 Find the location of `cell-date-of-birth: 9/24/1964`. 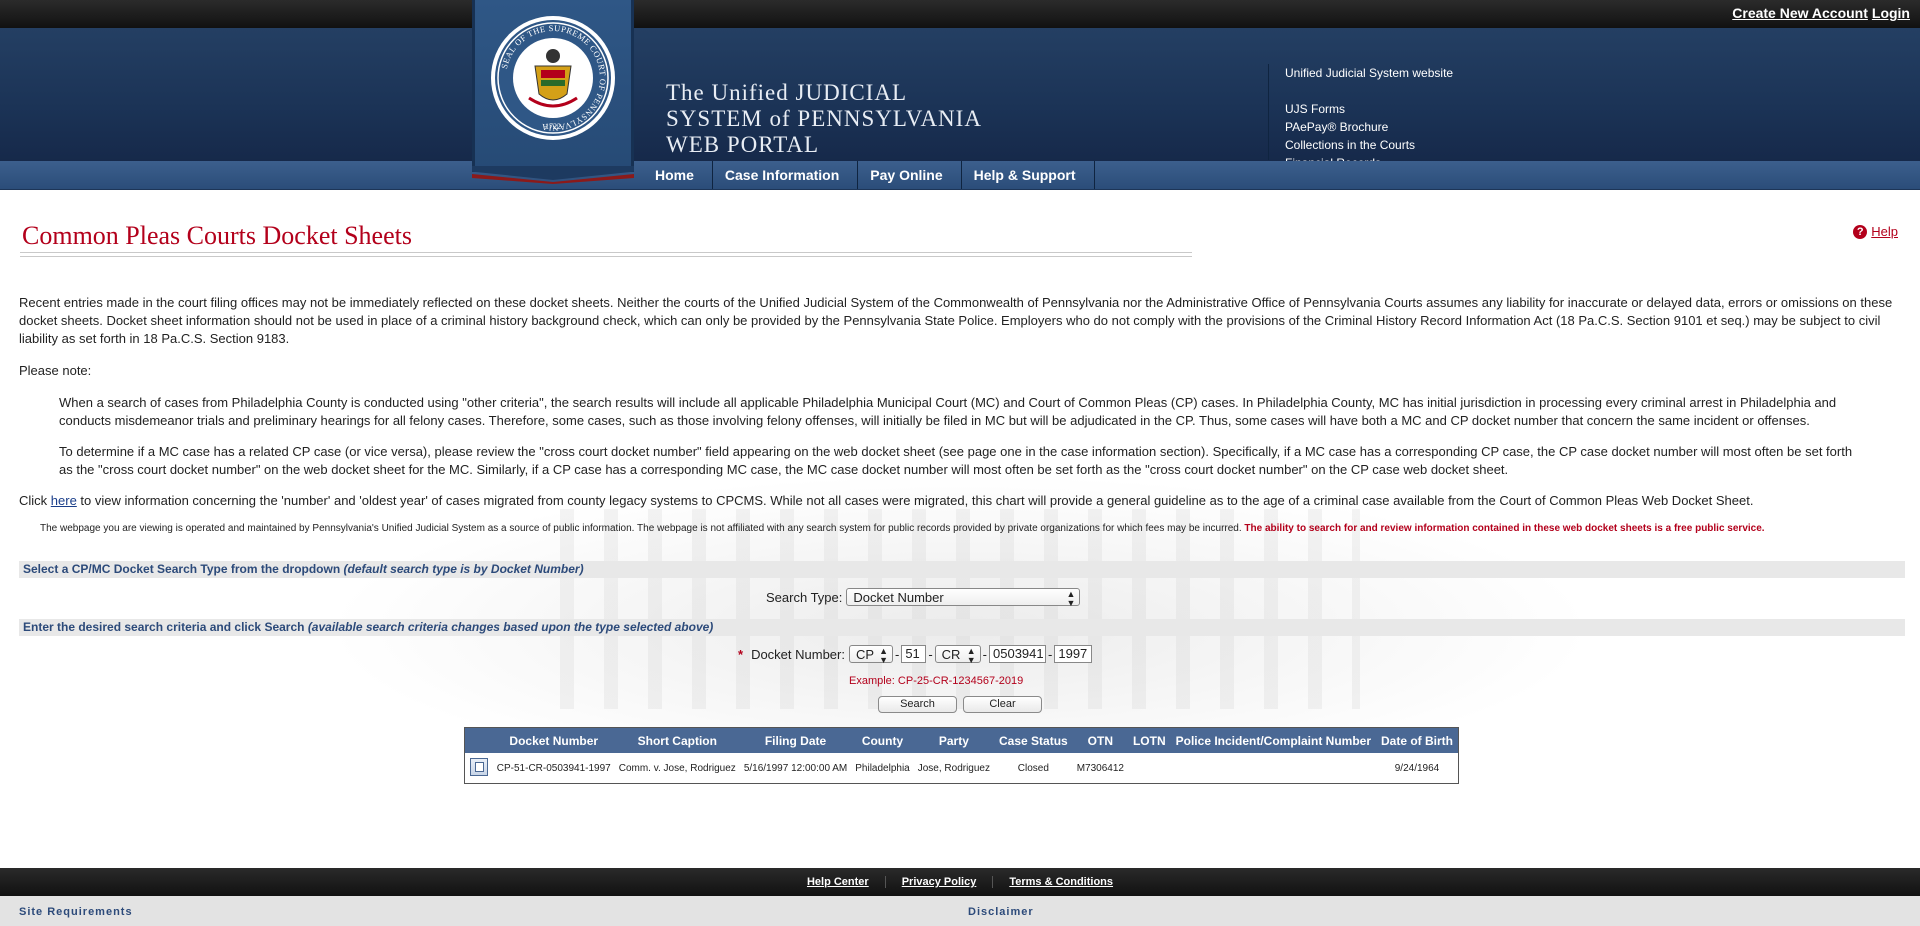

cell-date-of-birth: 9/24/1964 is located at coordinates (1417, 768).